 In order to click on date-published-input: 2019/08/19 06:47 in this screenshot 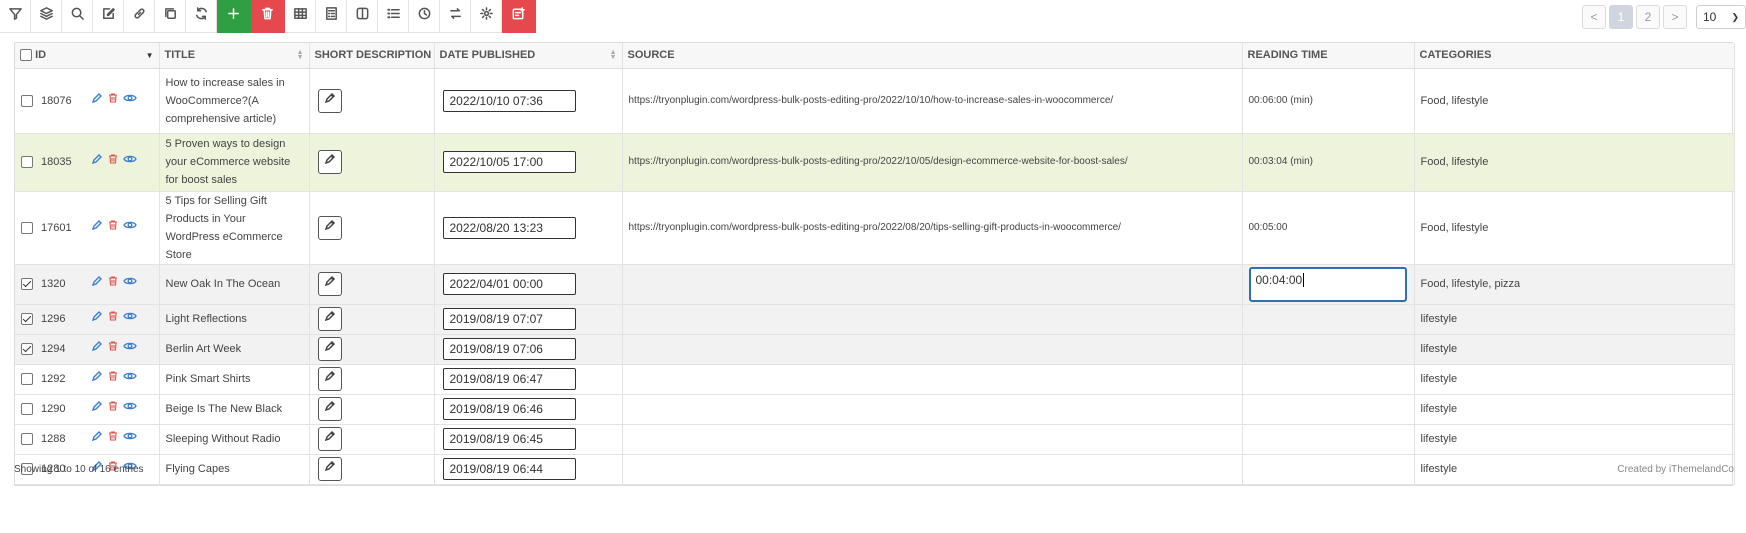, I will do `click(509, 379)`.